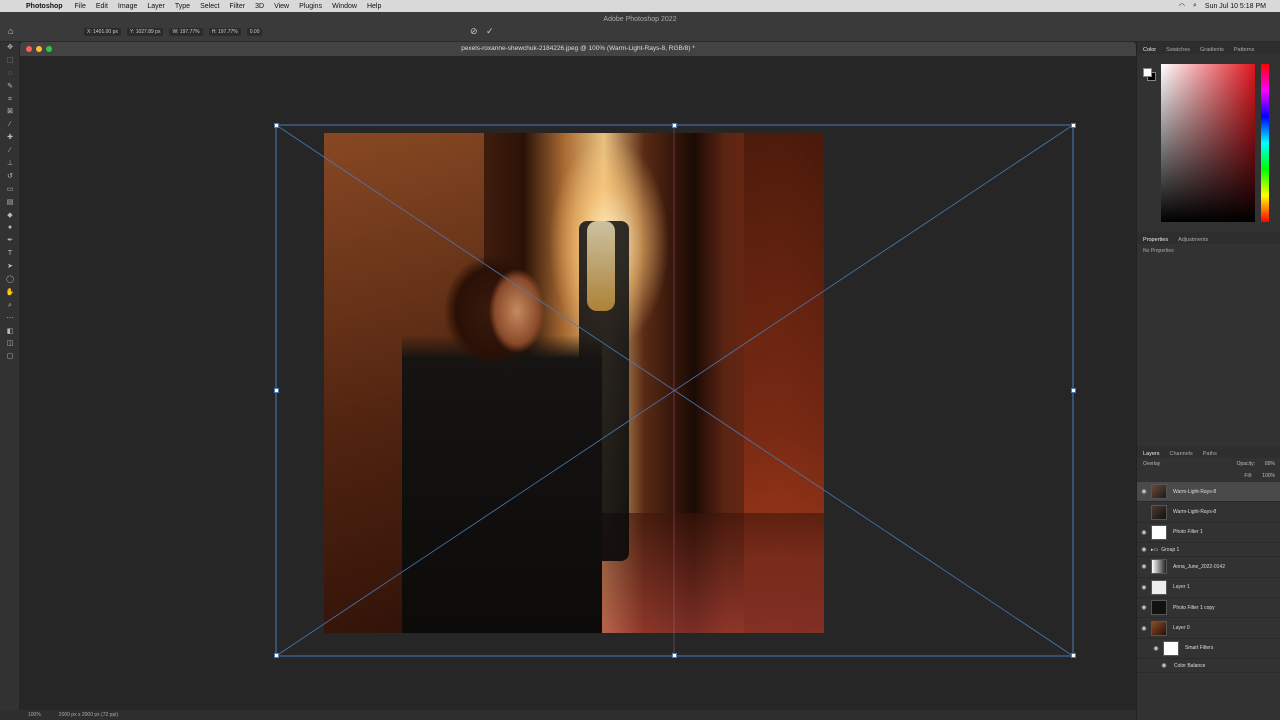 This screenshot has width=1280, height=720. Describe the element at coordinates (1235, 6) in the screenshot. I see `menubar-clock: Sun Jul 10 5:18 PM` at that location.